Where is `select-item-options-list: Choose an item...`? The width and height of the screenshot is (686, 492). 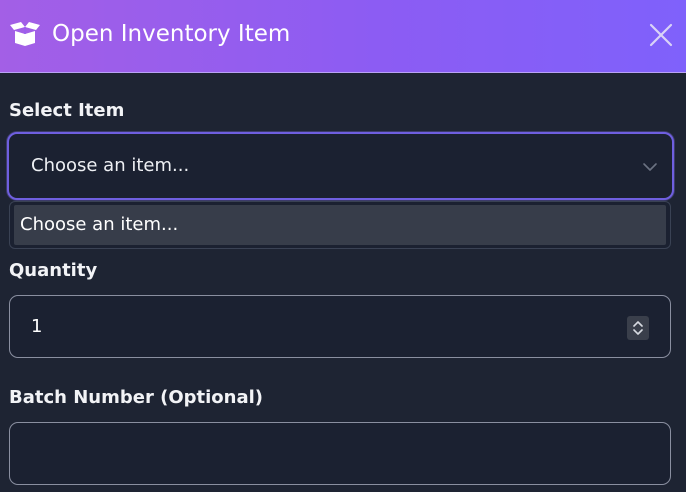
select-item-options-list: Choose an item... is located at coordinates (340, 225).